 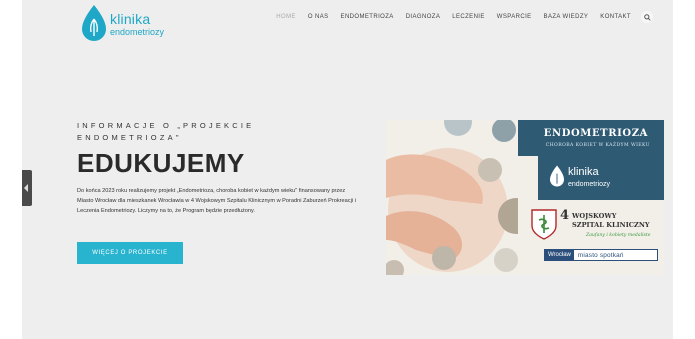 What do you see at coordinates (597, 145) in the screenshot?
I see `banner-subtitle: CHOROBA KOBIET W KAŻDYM WIEKU` at bounding box center [597, 145].